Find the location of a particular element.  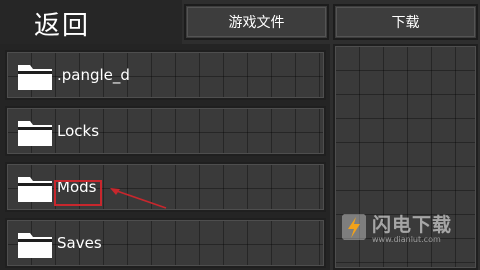

watermark: 闪电下载 www.dianlut.com is located at coordinates (408, 230).